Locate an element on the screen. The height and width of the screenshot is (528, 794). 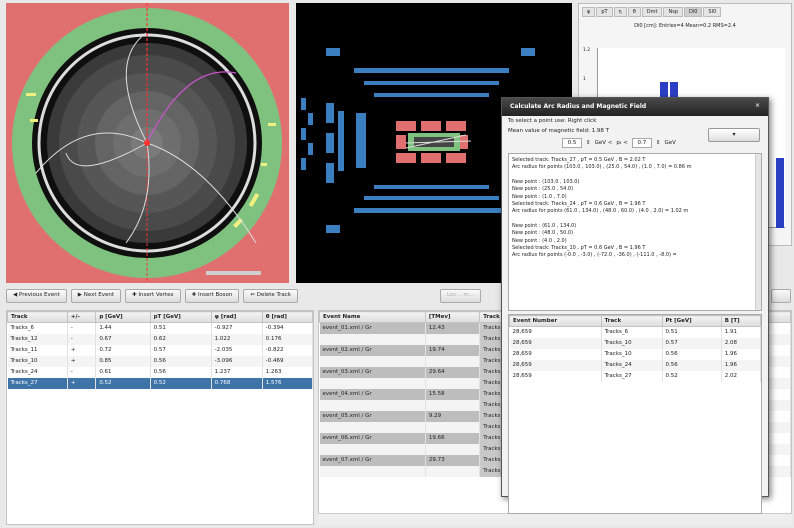
tab-theta: θ is located at coordinates (634, 12).